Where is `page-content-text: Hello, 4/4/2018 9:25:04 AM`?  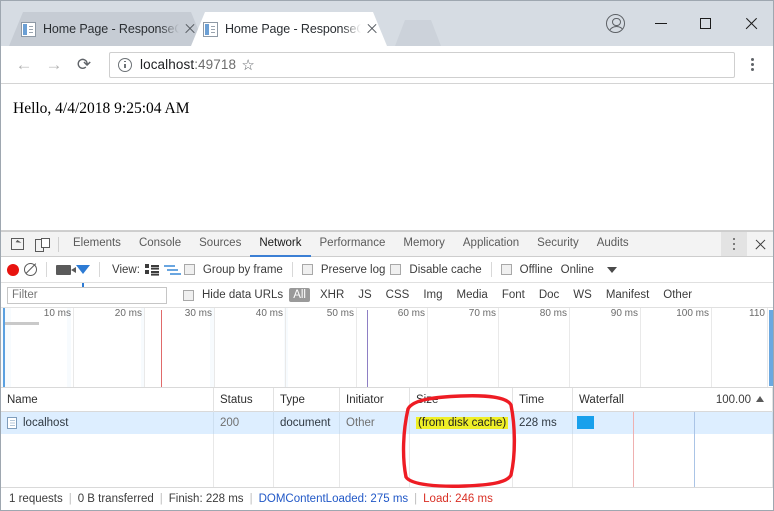
page-content-text: Hello, 4/4/2018 9:25:04 AM is located at coordinates (101, 108).